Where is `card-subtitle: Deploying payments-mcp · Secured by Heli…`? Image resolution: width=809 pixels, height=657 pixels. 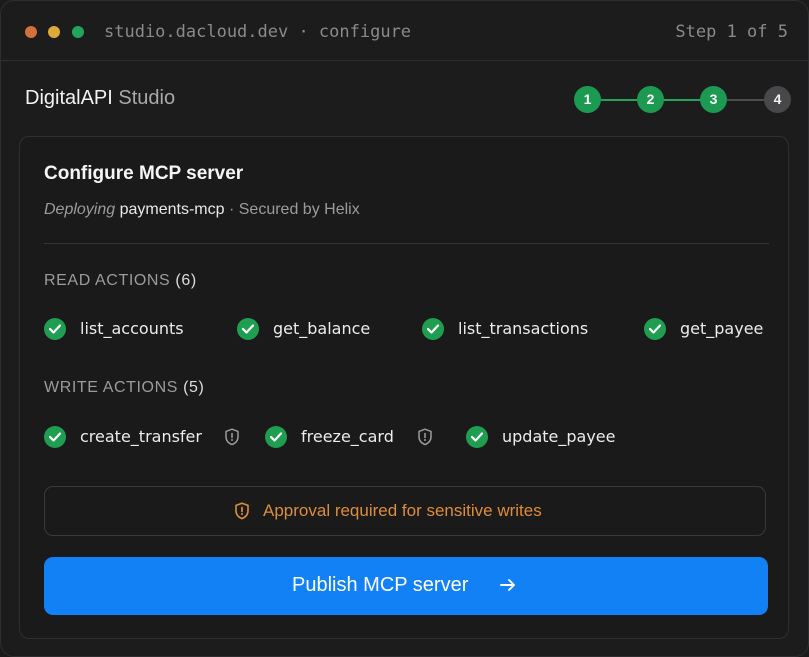
card-subtitle: Deploying payments-mcp · Secured by Heli… is located at coordinates (202, 210).